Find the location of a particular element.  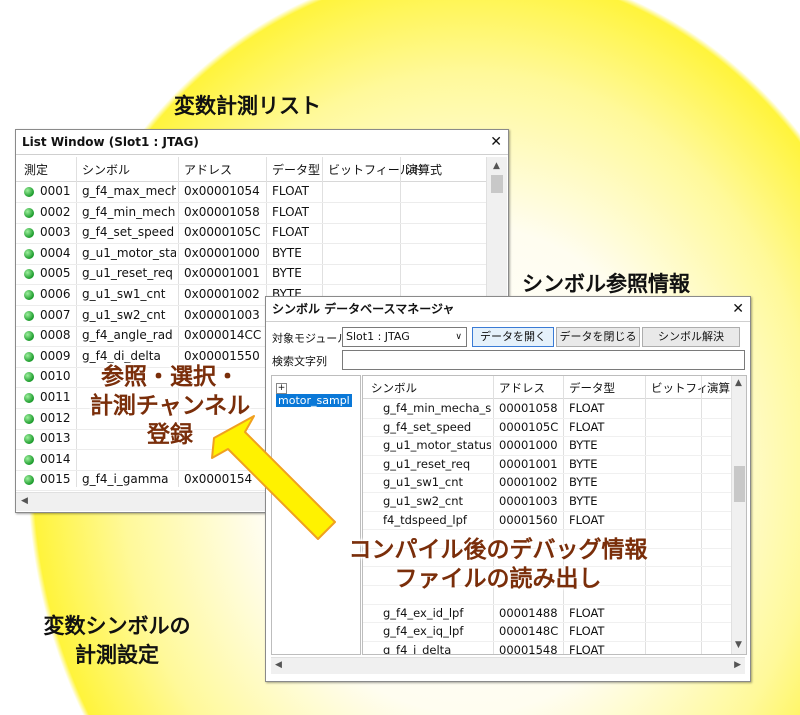

overlay-right-line1: コンパイル後のデバッグ情報 is located at coordinates (498, 550).